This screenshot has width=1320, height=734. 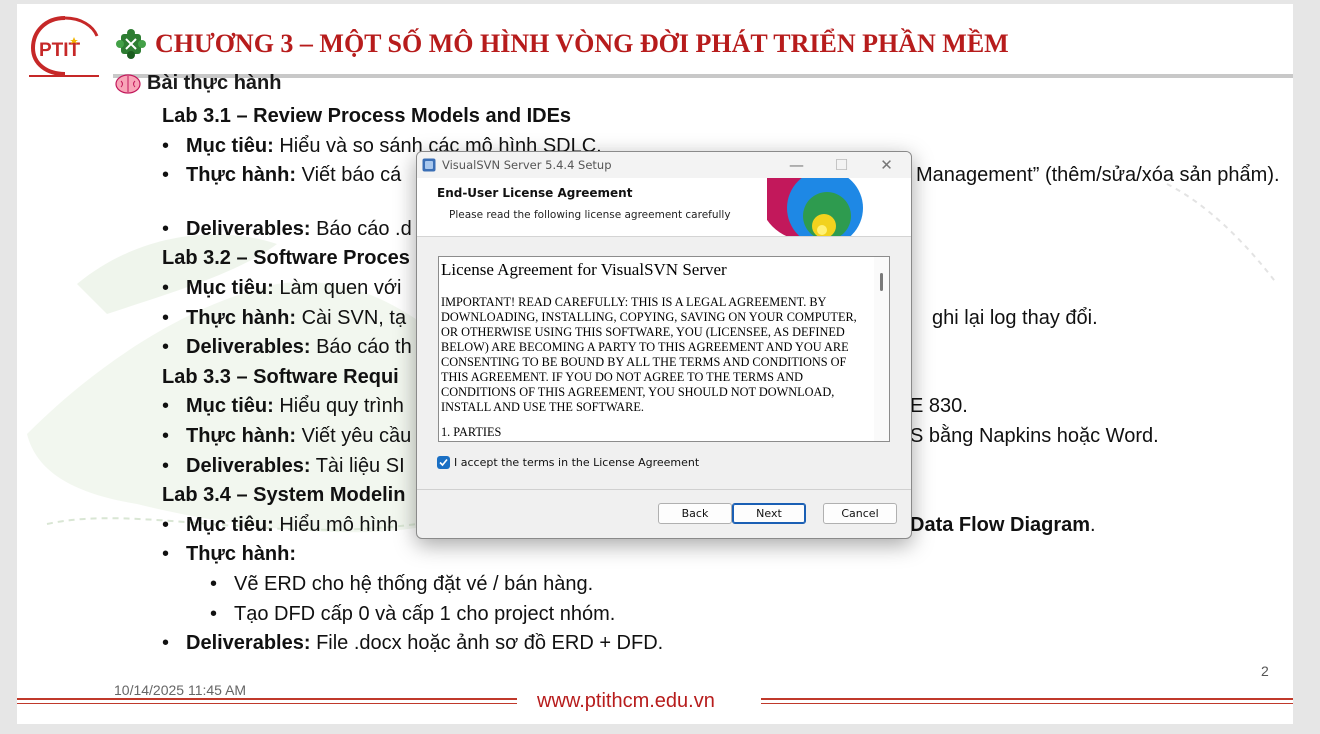 I want to click on window-title: VisualSVN Server 5.4.4 Setup, so click(x=527, y=165).